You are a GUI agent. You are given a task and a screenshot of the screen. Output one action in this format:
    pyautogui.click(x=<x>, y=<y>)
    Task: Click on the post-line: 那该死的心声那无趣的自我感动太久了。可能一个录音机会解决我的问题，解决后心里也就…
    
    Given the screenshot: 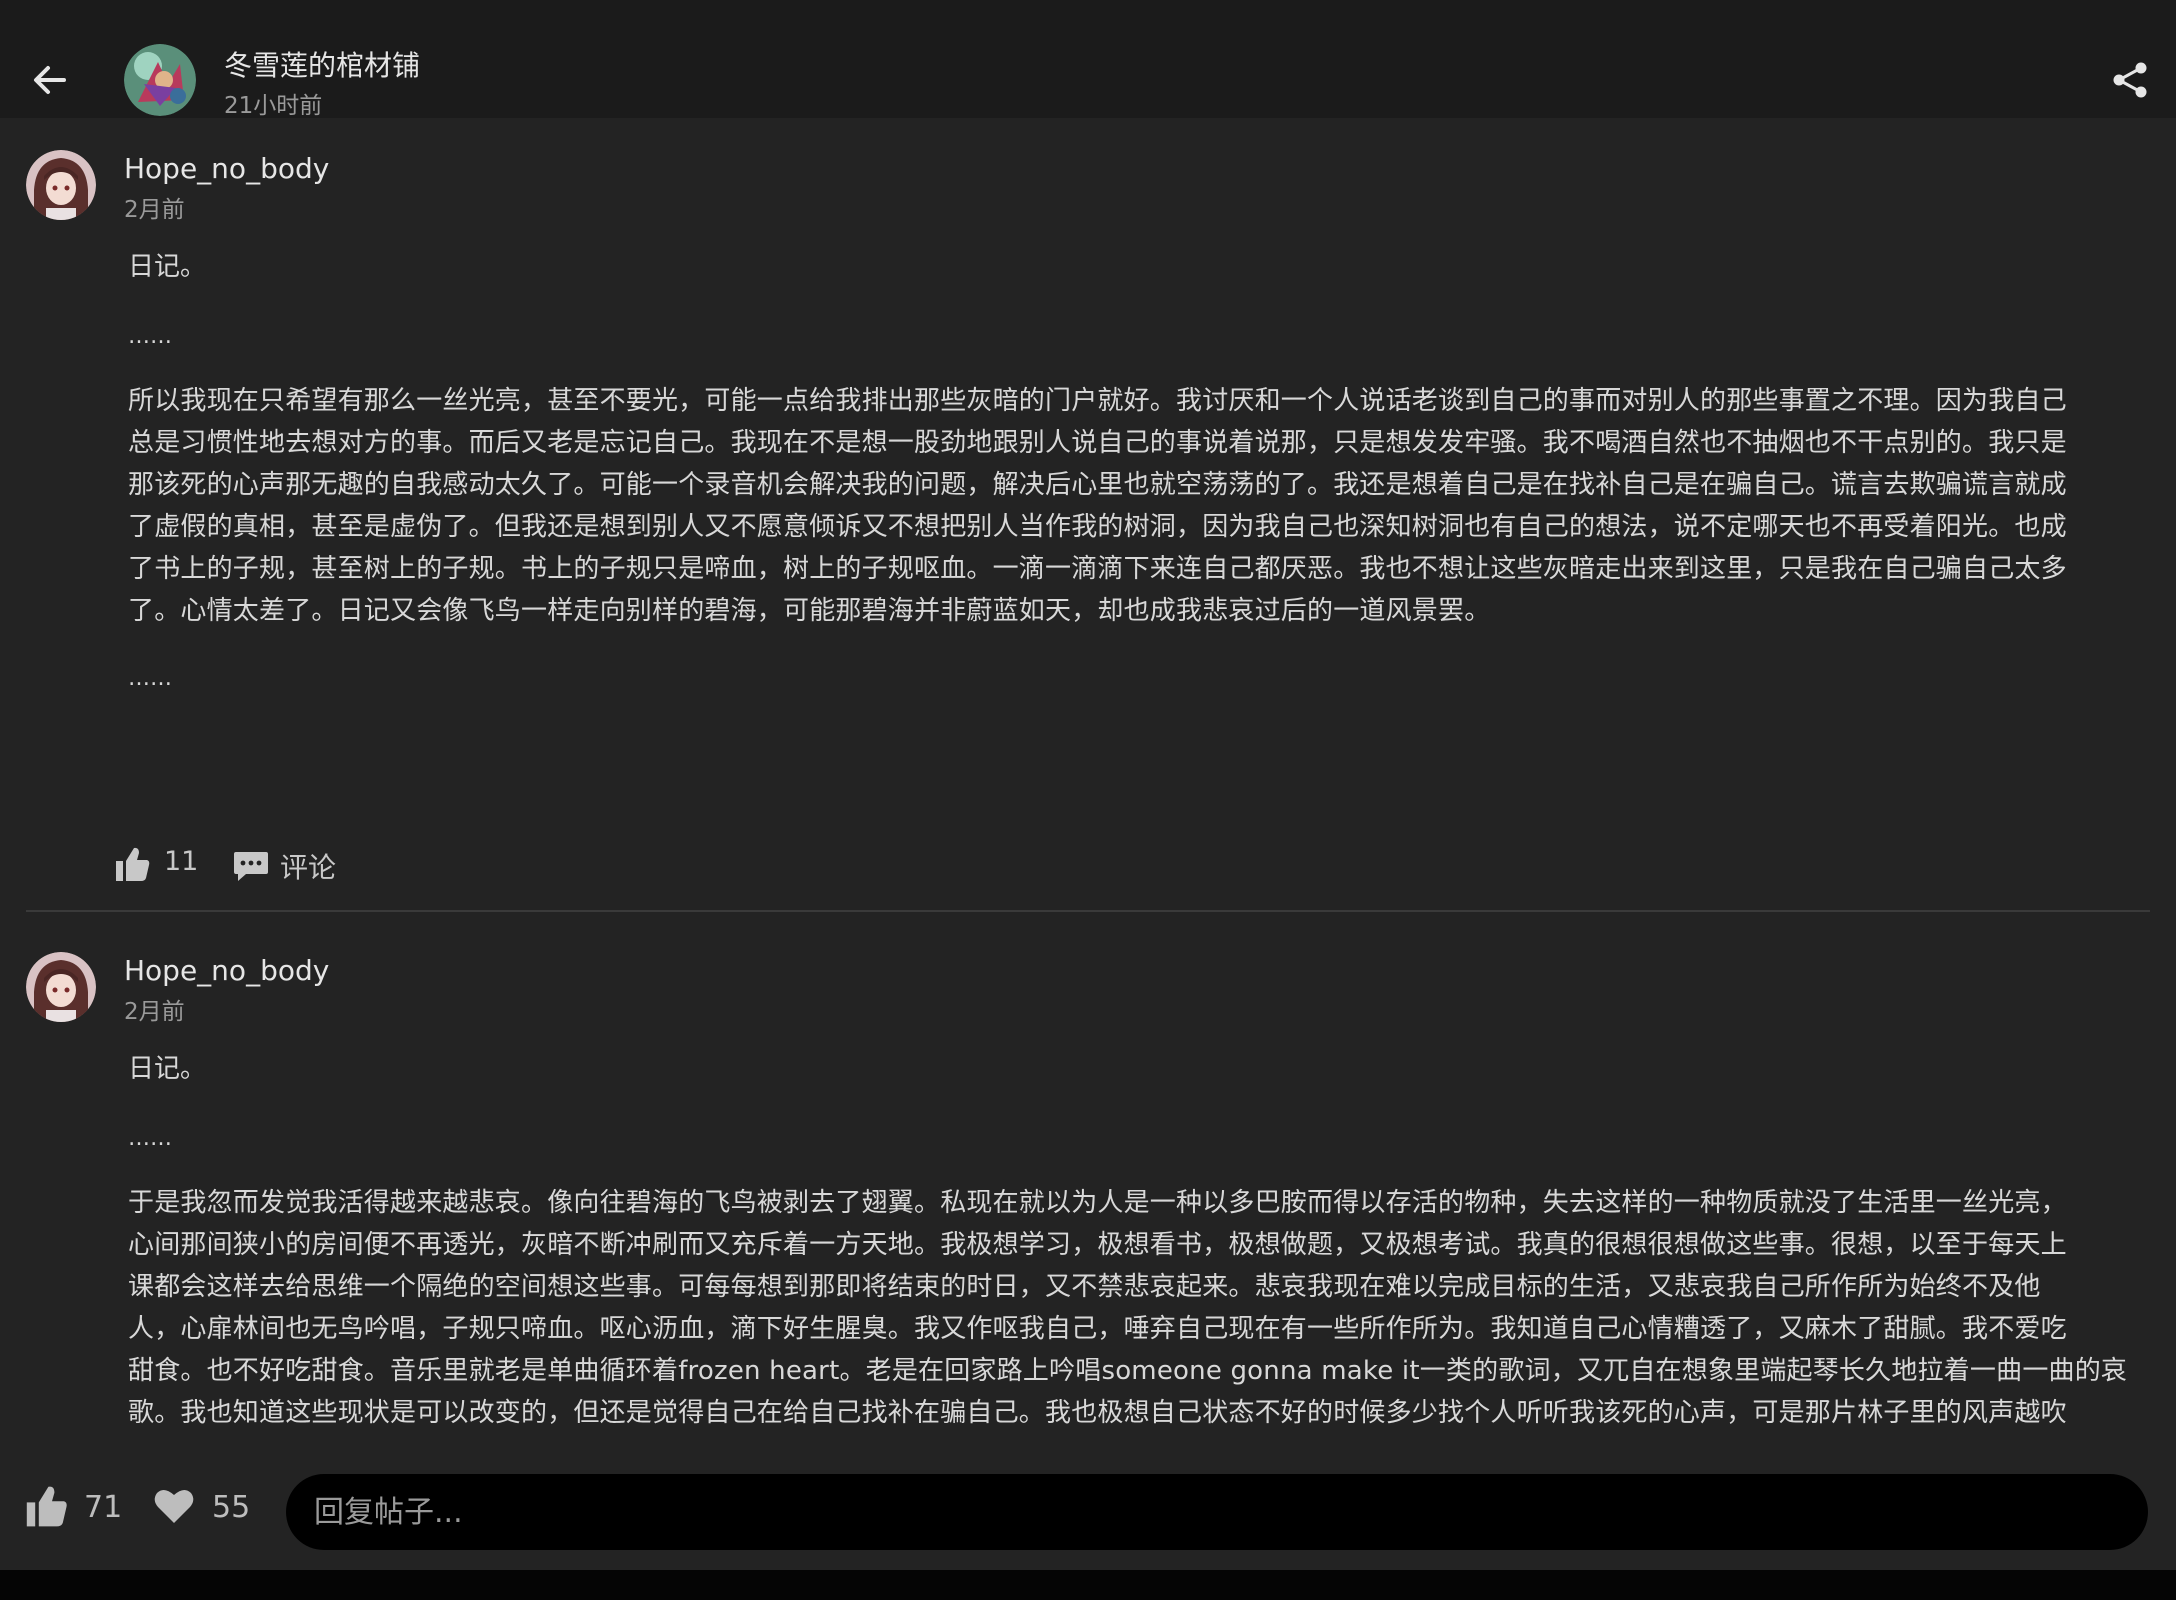 What is the action you would take?
    pyautogui.click(x=1097, y=485)
    